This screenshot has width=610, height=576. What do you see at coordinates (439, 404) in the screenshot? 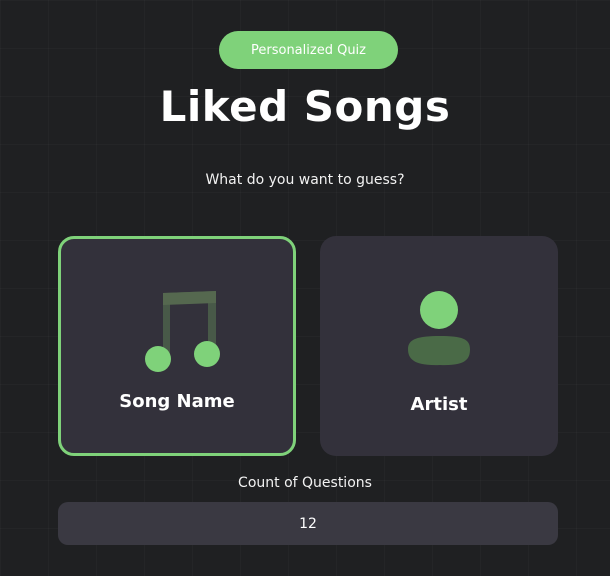
I see `artist-label: Artist` at bounding box center [439, 404].